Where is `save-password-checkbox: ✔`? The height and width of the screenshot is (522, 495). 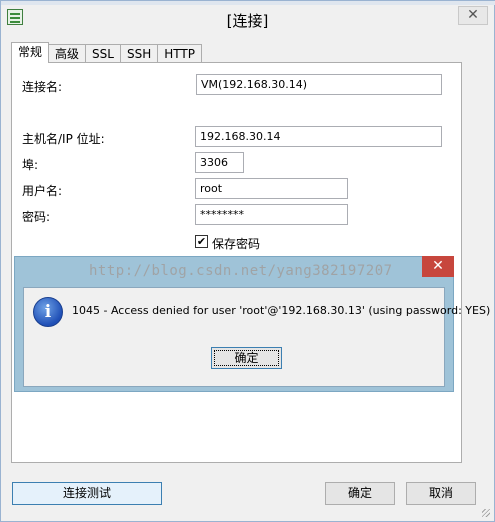
save-password-checkbox: ✔ is located at coordinates (201, 241).